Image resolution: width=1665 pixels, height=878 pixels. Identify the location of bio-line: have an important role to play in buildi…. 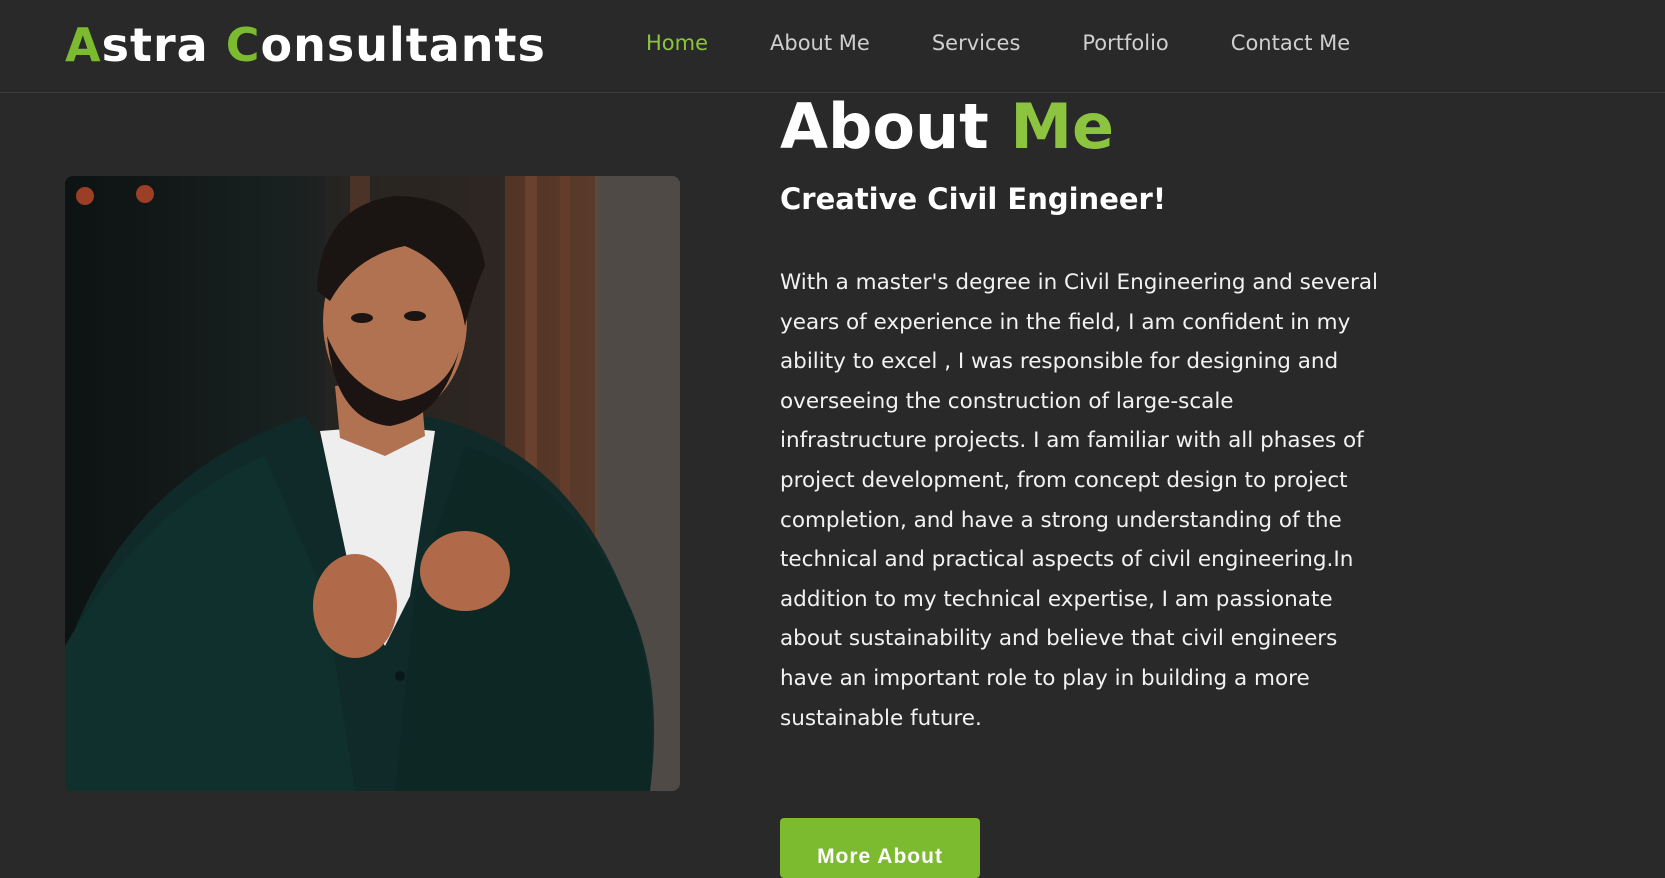
(1045, 678).